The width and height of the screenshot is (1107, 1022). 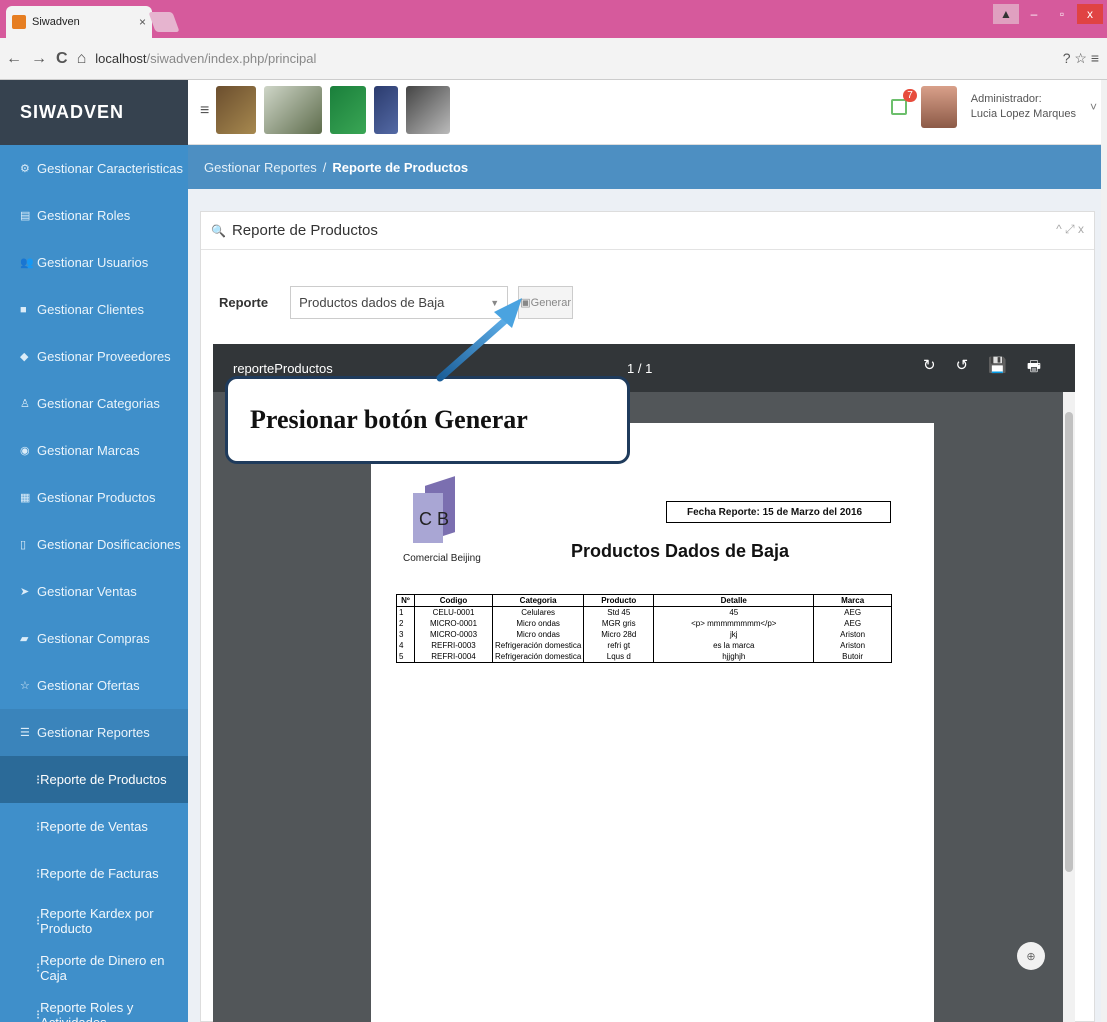 What do you see at coordinates (538, 623) in the screenshot?
I see `cell-categoria: Micro ondas` at bounding box center [538, 623].